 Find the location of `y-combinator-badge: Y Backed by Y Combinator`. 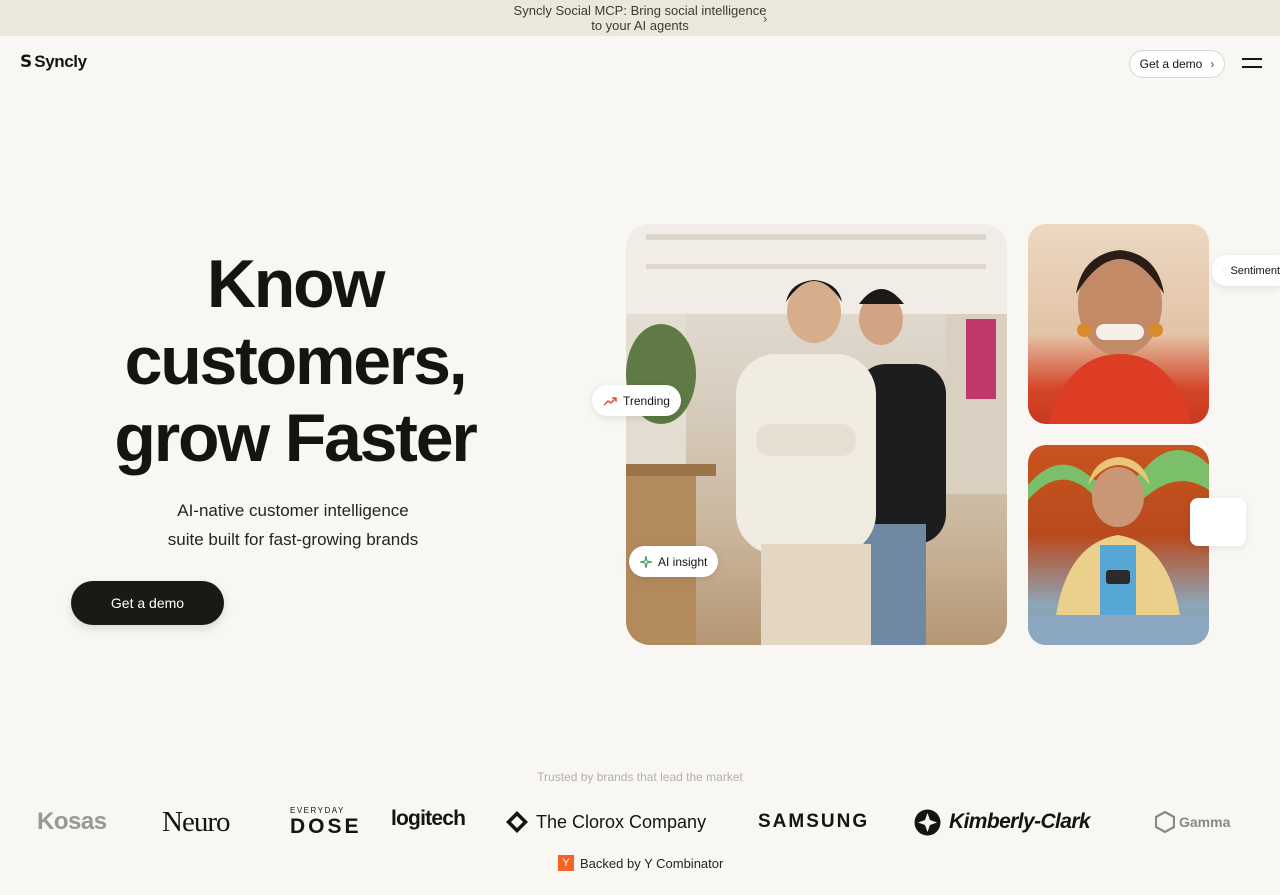

y-combinator-badge: Y Backed by Y Combinator is located at coordinates (640, 863).